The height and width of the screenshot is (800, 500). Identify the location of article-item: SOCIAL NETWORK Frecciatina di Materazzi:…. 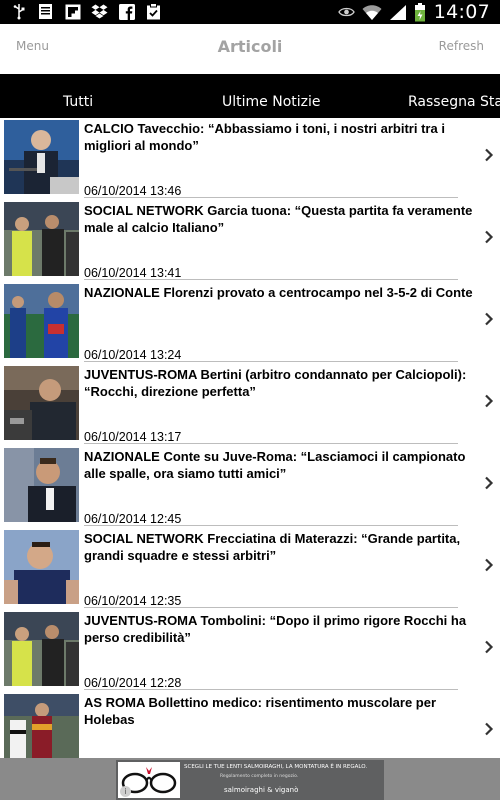
(250, 569).